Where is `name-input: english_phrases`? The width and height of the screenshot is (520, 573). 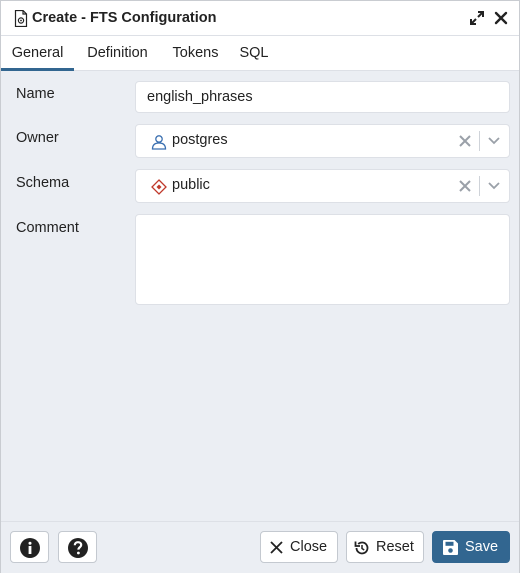
name-input: english_phrases is located at coordinates (322, 97).